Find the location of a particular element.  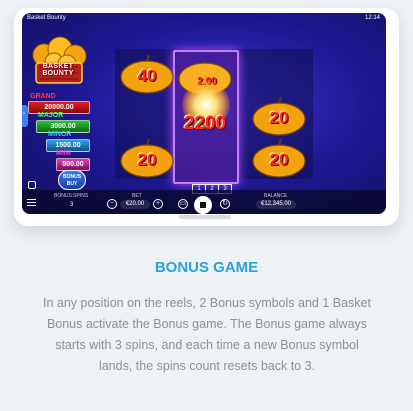

jackpot-major-label: MAJOR is located at coordinates (51, 115).